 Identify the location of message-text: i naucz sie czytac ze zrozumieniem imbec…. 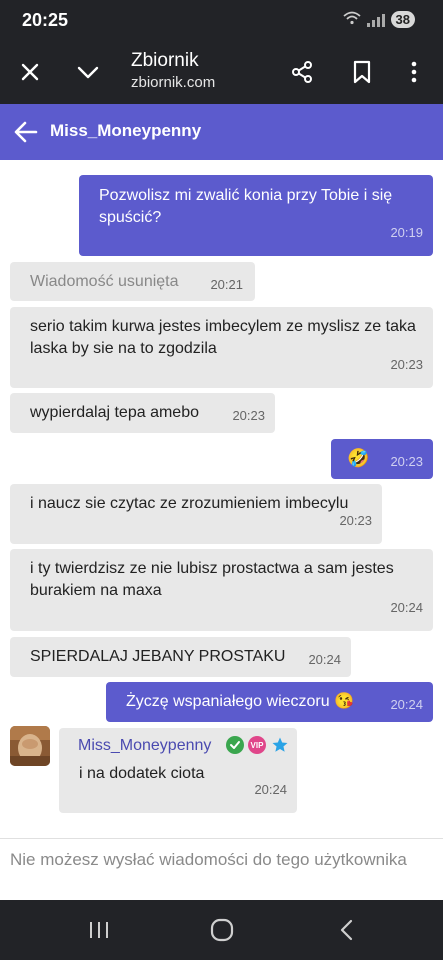
(189, 503).